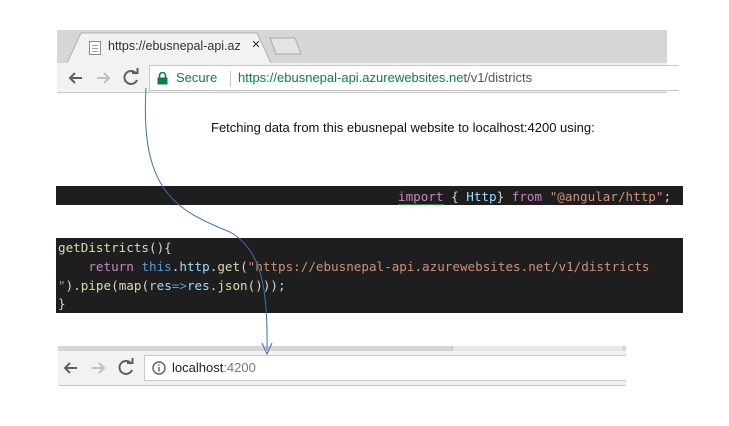  I want to click on code-token: from, so click(527, 196).